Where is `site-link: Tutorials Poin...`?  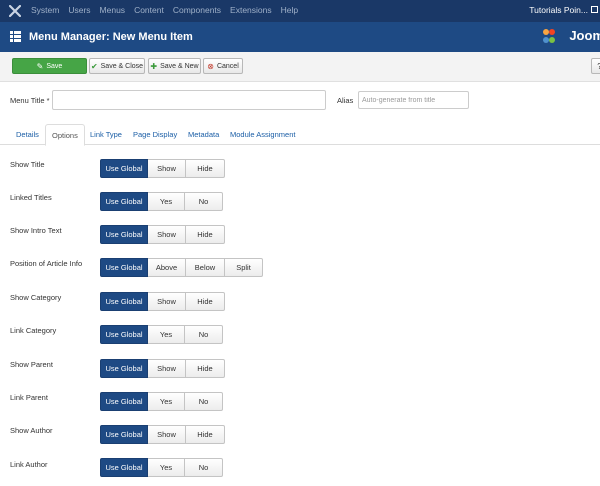 site-link: Tutorials Poin... is located at coordinates (558, 10).